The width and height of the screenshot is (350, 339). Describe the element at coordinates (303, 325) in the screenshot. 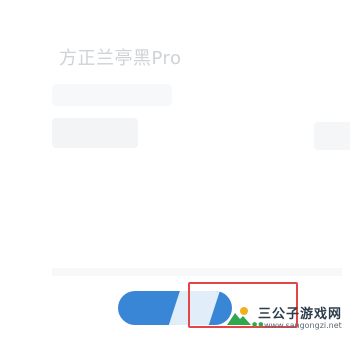

I see `watermark-url: www.sangongzi.net` at that location.